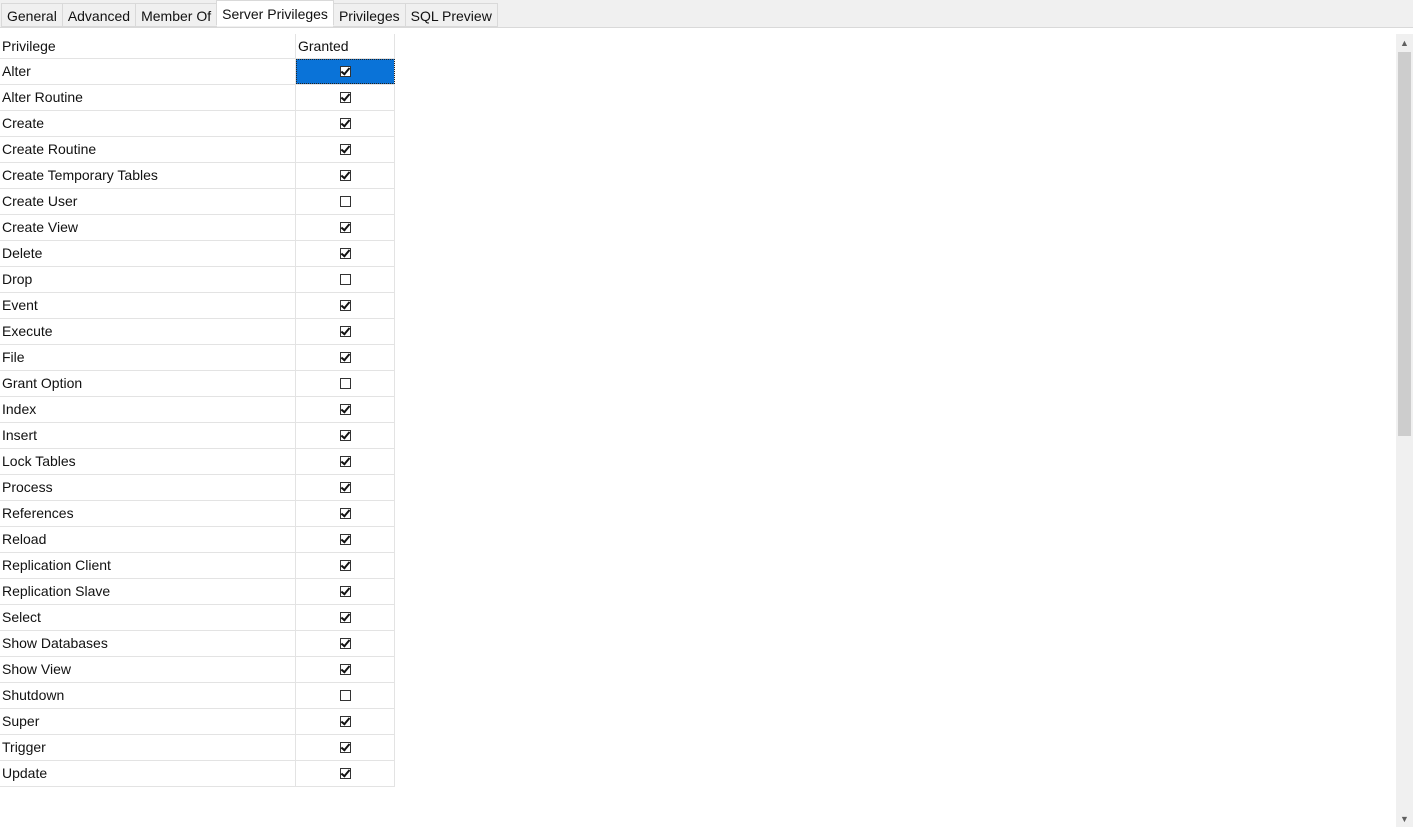 The width and height of the screenshot is (1413, 827). I want to click on tab-member-of: Member Of, so click(176, 15).